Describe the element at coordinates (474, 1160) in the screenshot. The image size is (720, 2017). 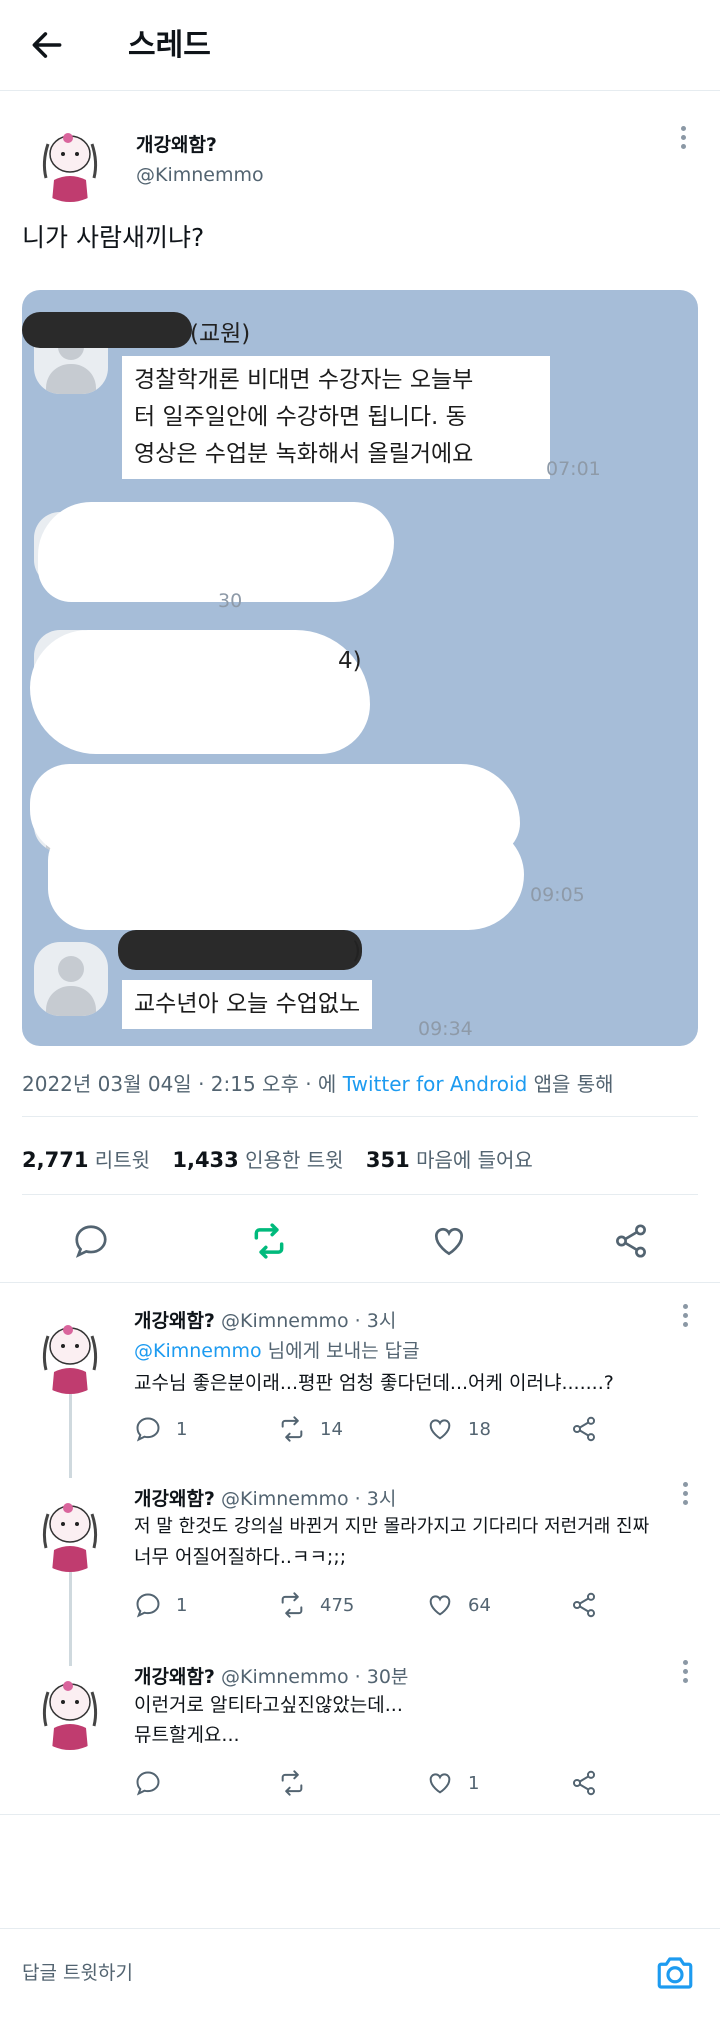
I see `like-label: 마음에 들어요` at that location.